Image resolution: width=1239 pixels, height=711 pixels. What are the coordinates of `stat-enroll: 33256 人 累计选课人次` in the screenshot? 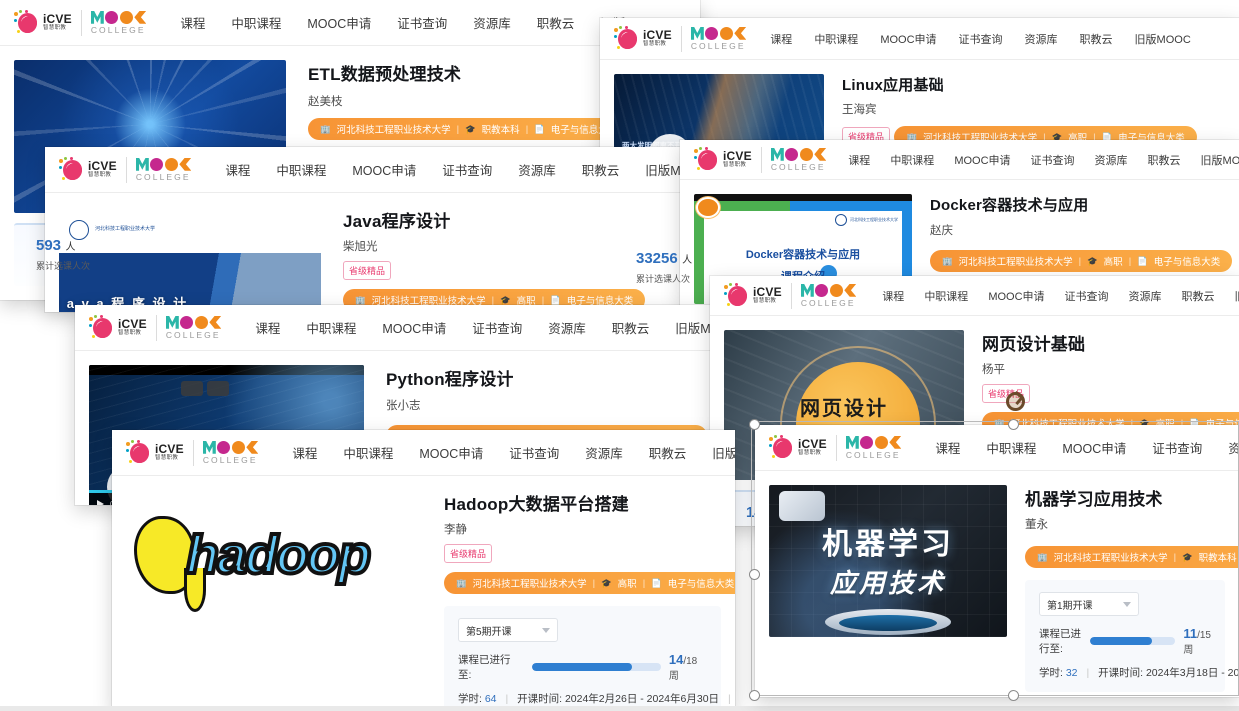 It's located at (716, 267).